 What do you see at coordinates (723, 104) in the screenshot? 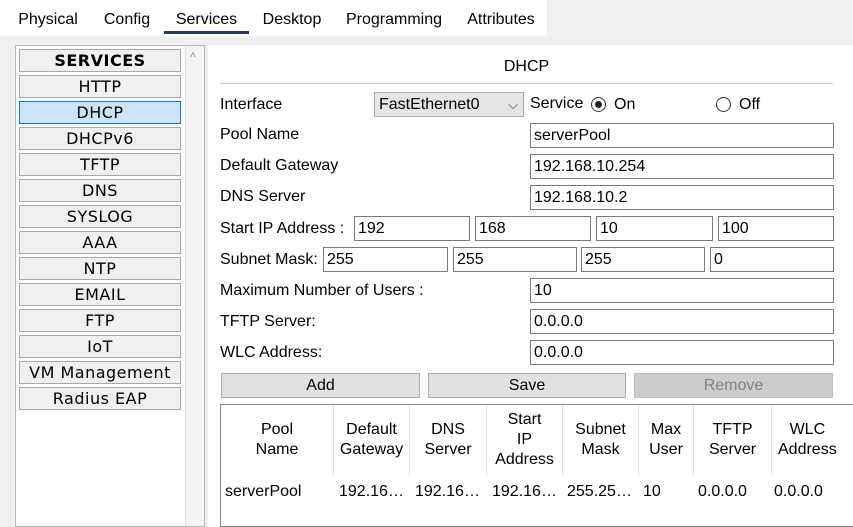
I see `service-off-radio` at bounding box center [723, 104].